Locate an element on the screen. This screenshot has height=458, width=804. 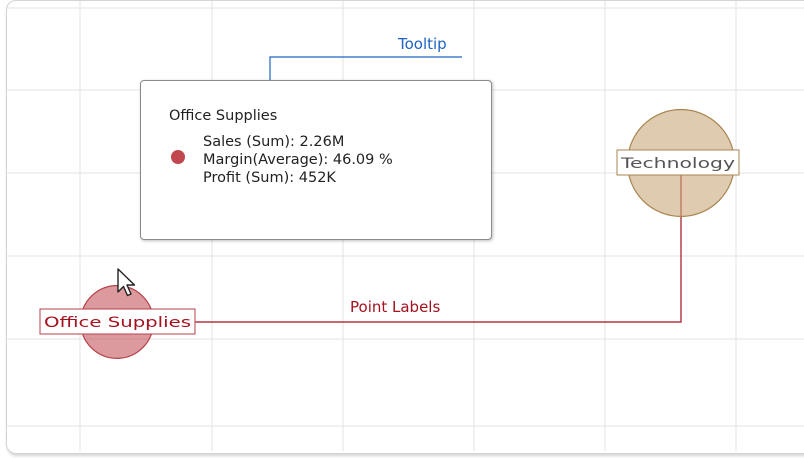
point-labels-annotation-label: Point Labels is located at coordinates (395, 307).